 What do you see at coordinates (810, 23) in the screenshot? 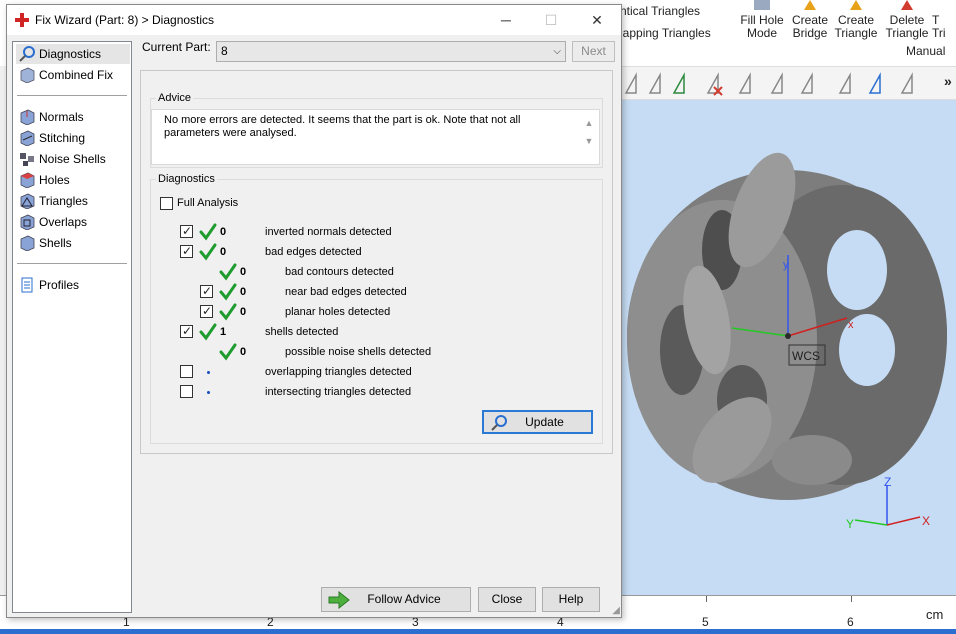
I see `create-bridge-button: Create Bridge` at bounding box center [810, 23].